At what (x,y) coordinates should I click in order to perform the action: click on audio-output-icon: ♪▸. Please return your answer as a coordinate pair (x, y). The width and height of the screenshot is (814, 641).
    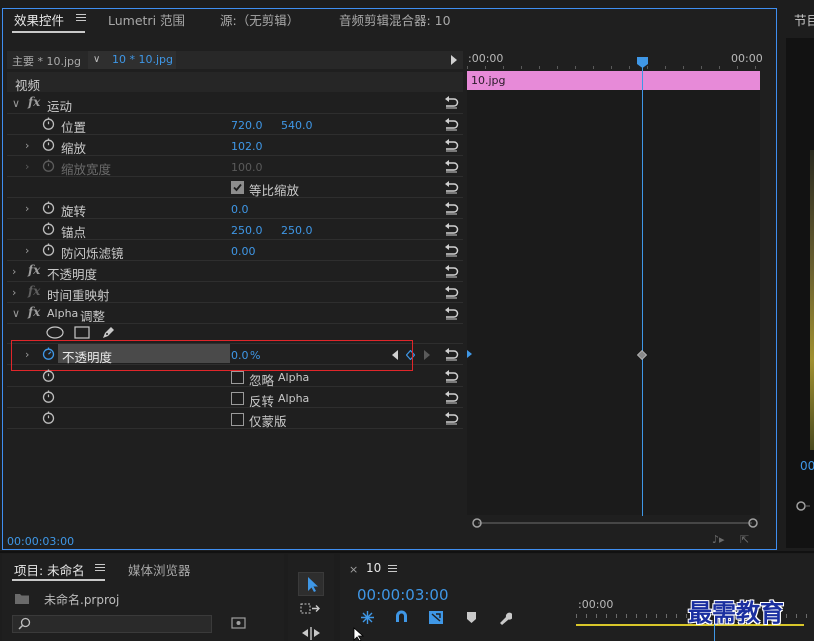
    Looking at the image, I should click on (718, 539).